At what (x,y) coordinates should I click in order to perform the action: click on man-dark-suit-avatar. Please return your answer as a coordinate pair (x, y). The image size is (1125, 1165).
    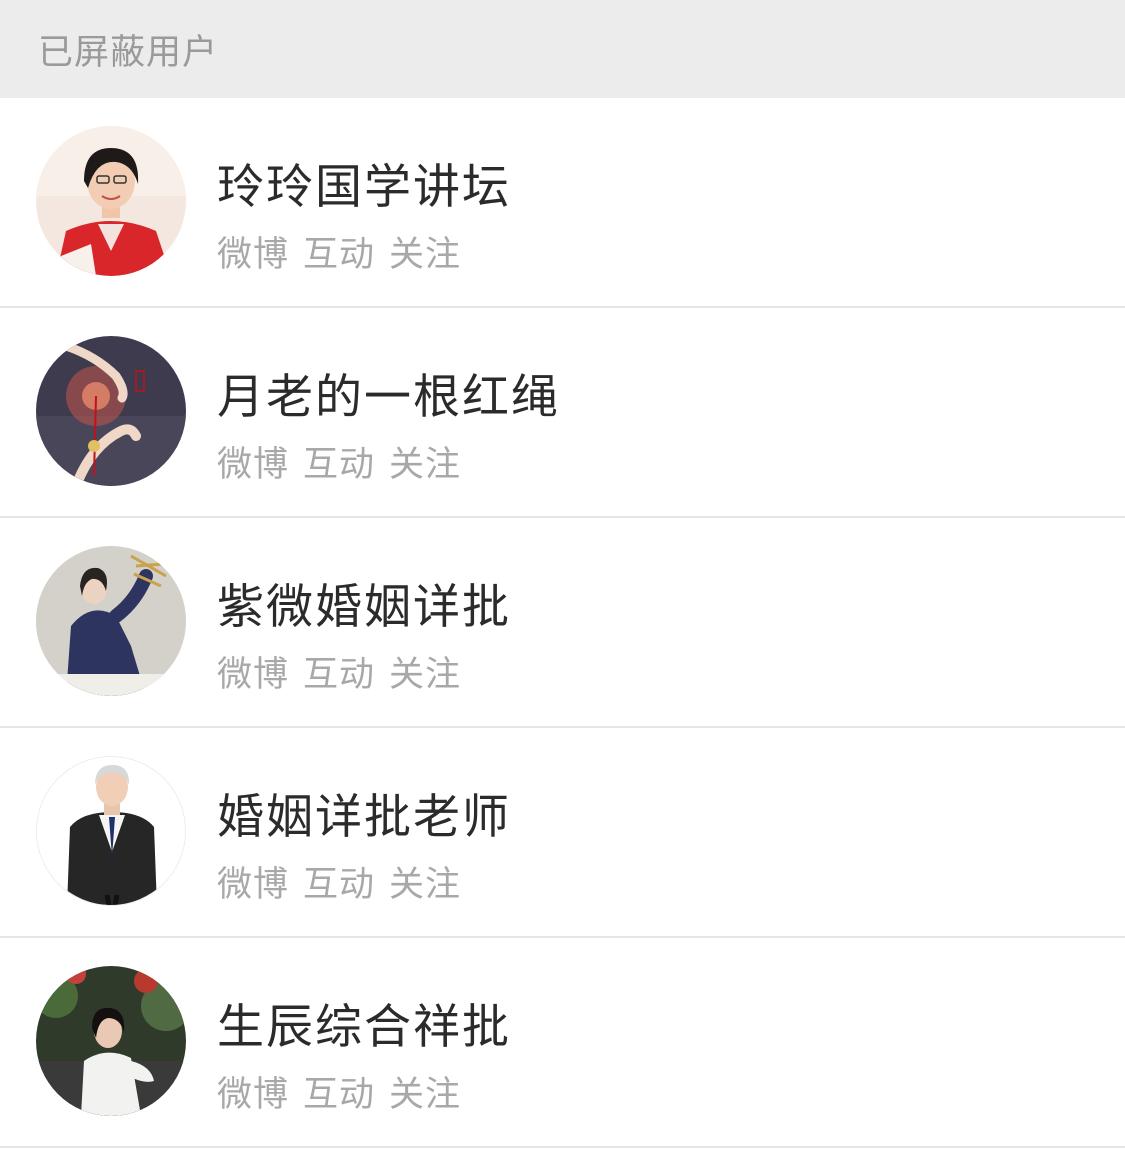
    Looking at the image, I should click on (111, 831).